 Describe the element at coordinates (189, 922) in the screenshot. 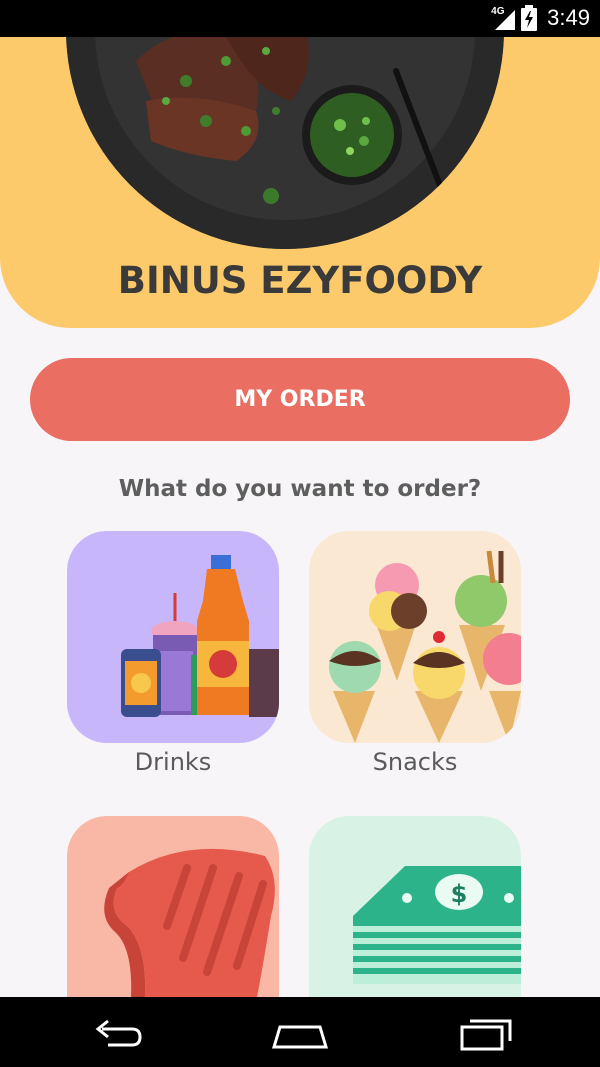

I see `steak-icon` at that location.